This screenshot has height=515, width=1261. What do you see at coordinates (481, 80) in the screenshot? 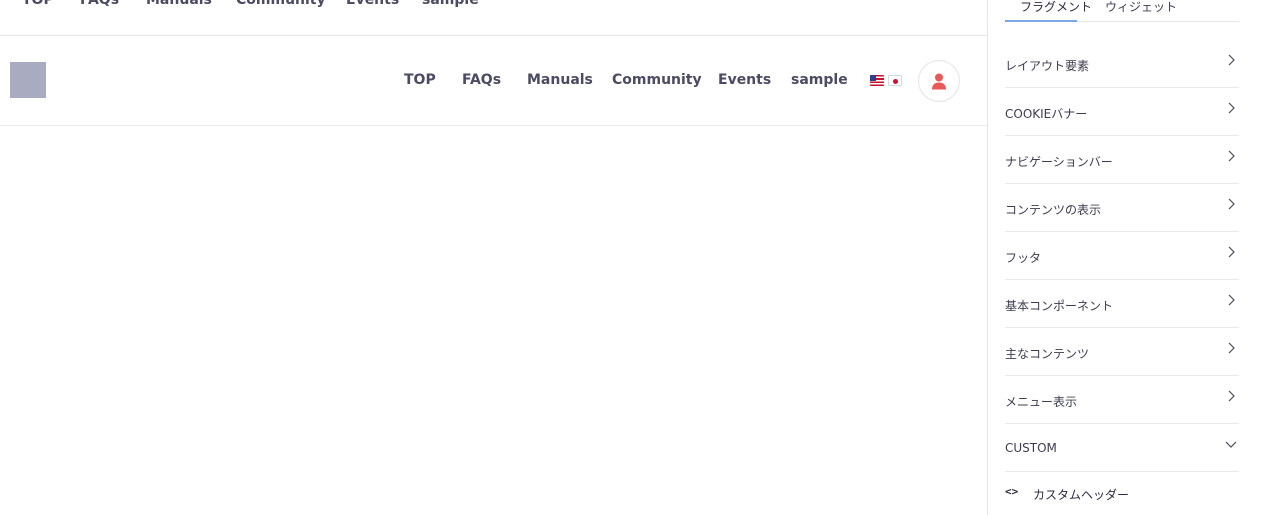
I see `nav-link-faqs: FAQs` at bounding box center [481, 80].